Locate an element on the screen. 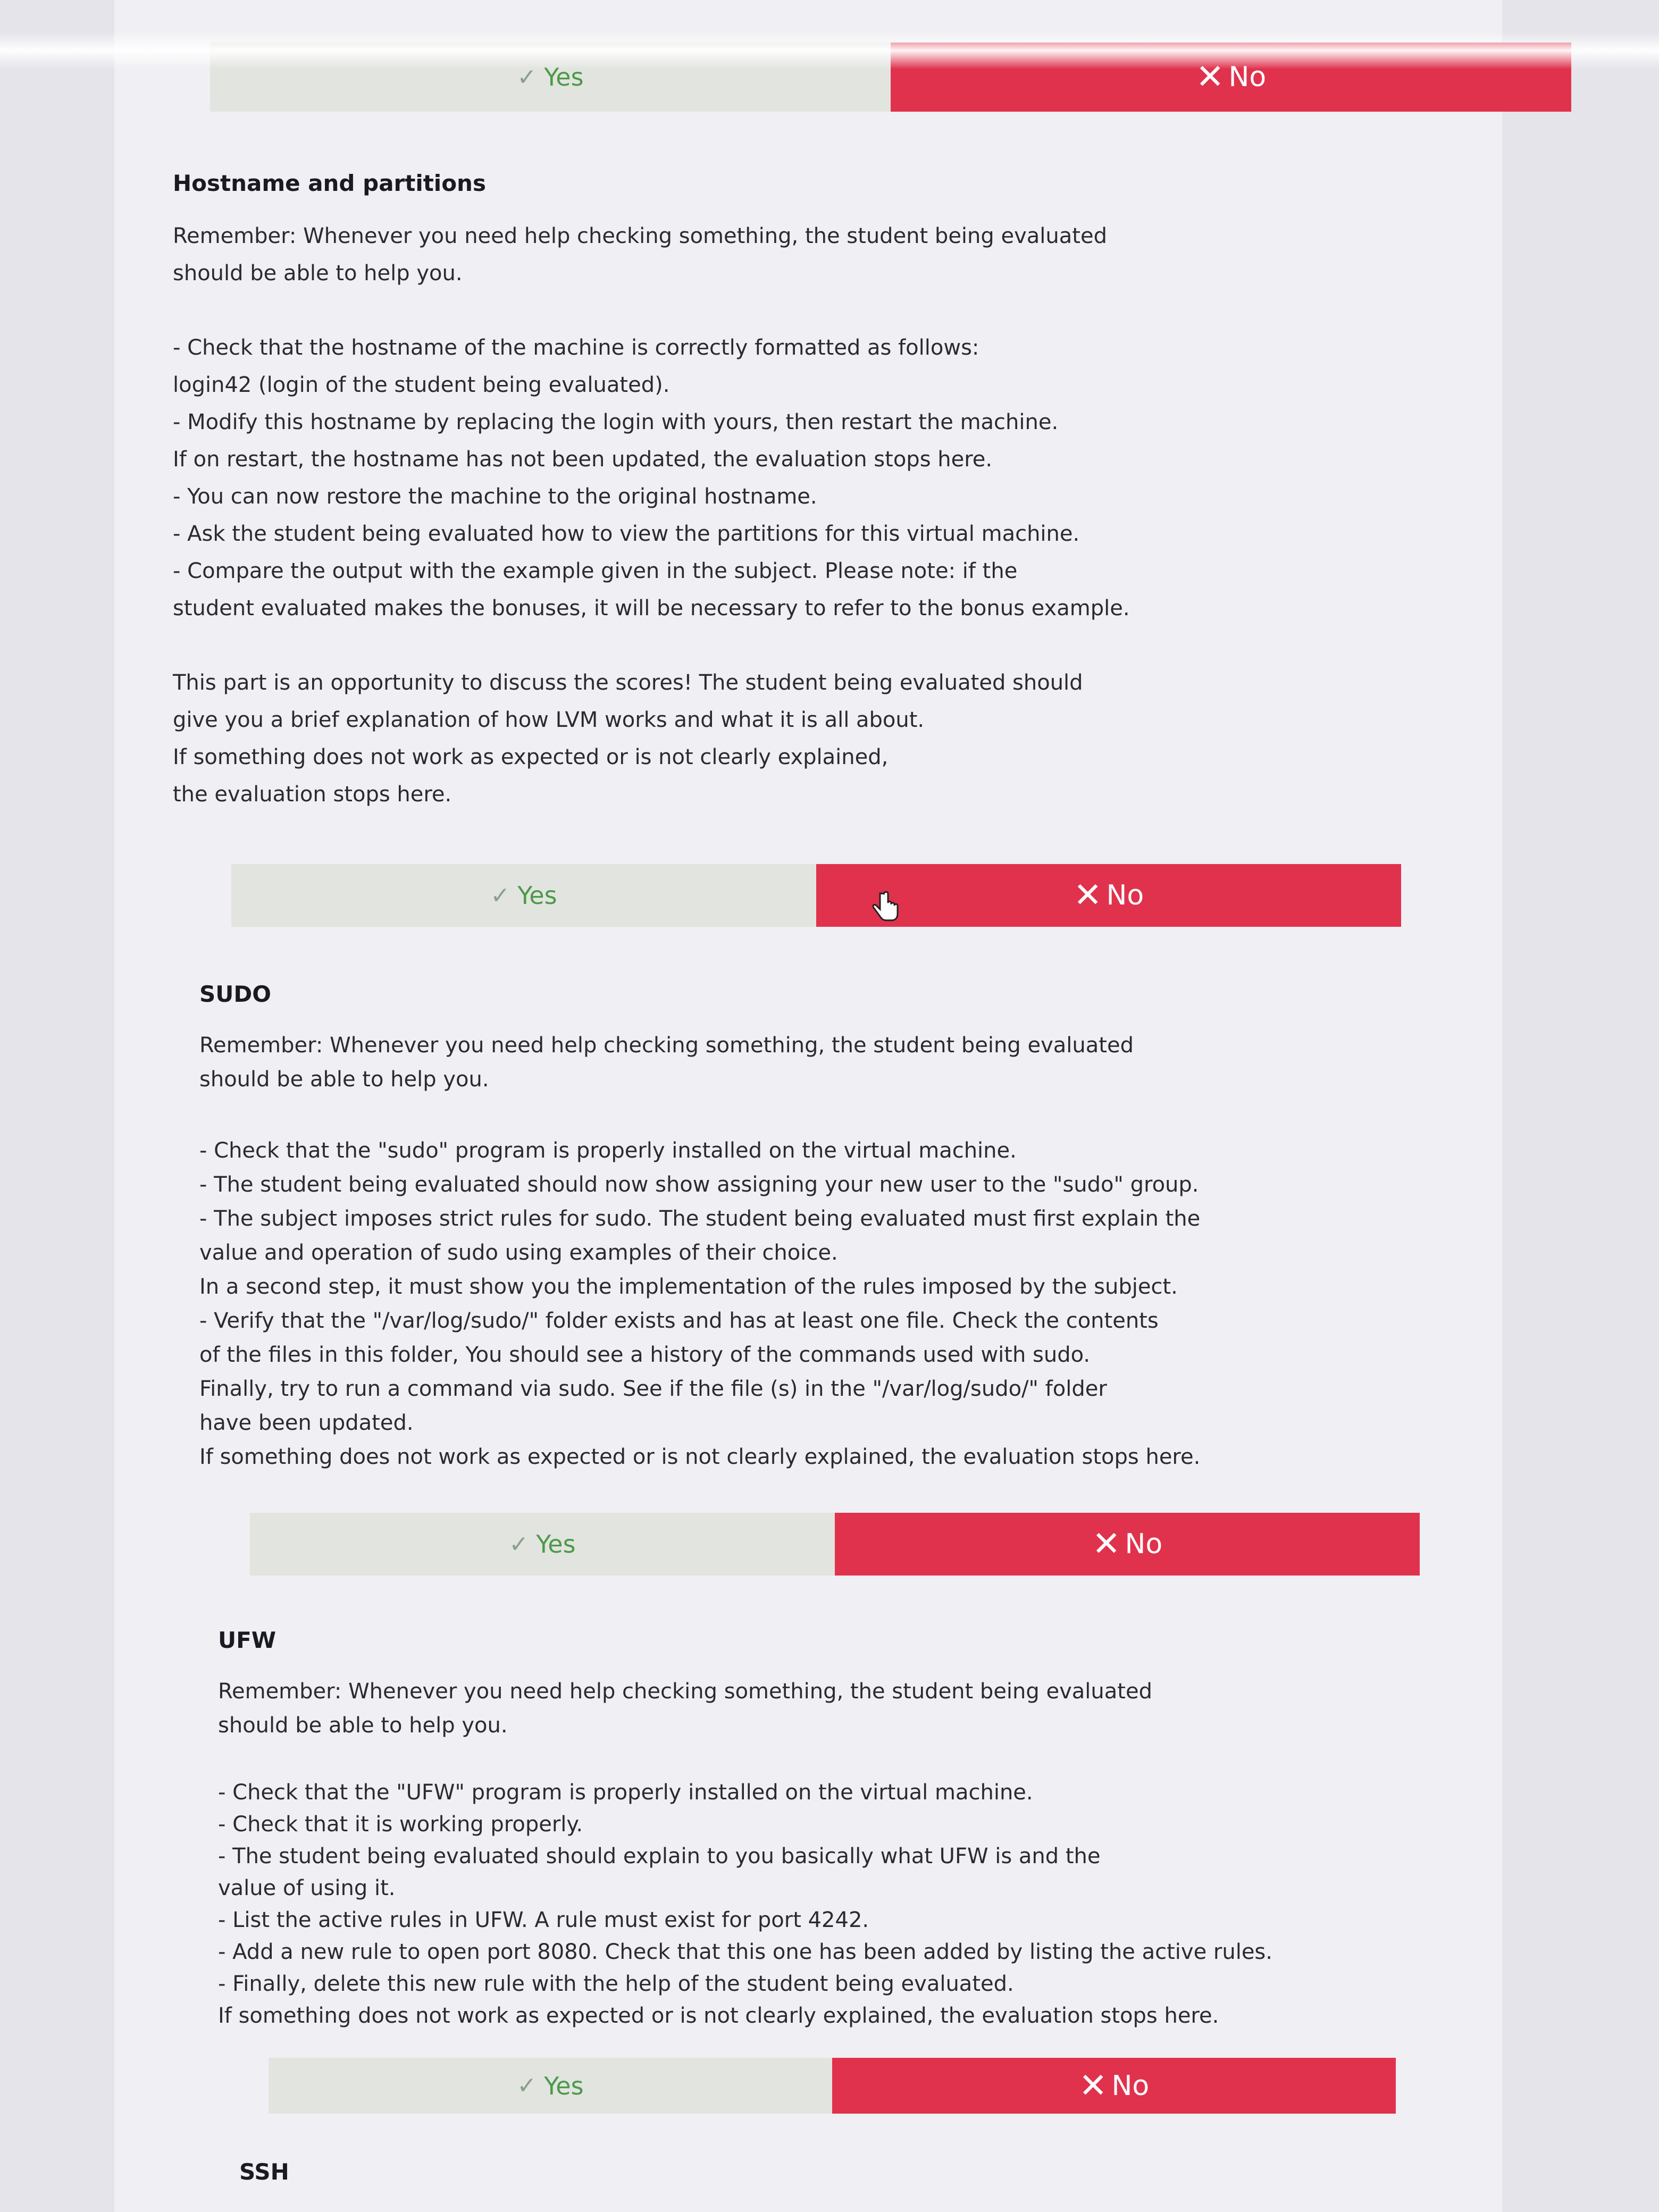 The height and width of the screenshot is (2212, 1659). vote-row-hostname: ✓ Yes ✕ No is located at coordinates (816, 895).